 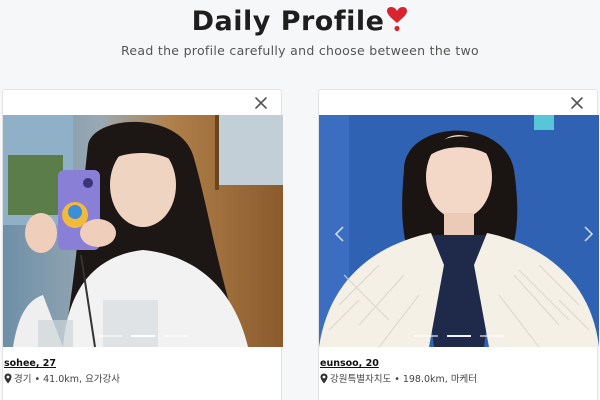 I want to click on chevron-right-icon, so click(x=588, y=234).